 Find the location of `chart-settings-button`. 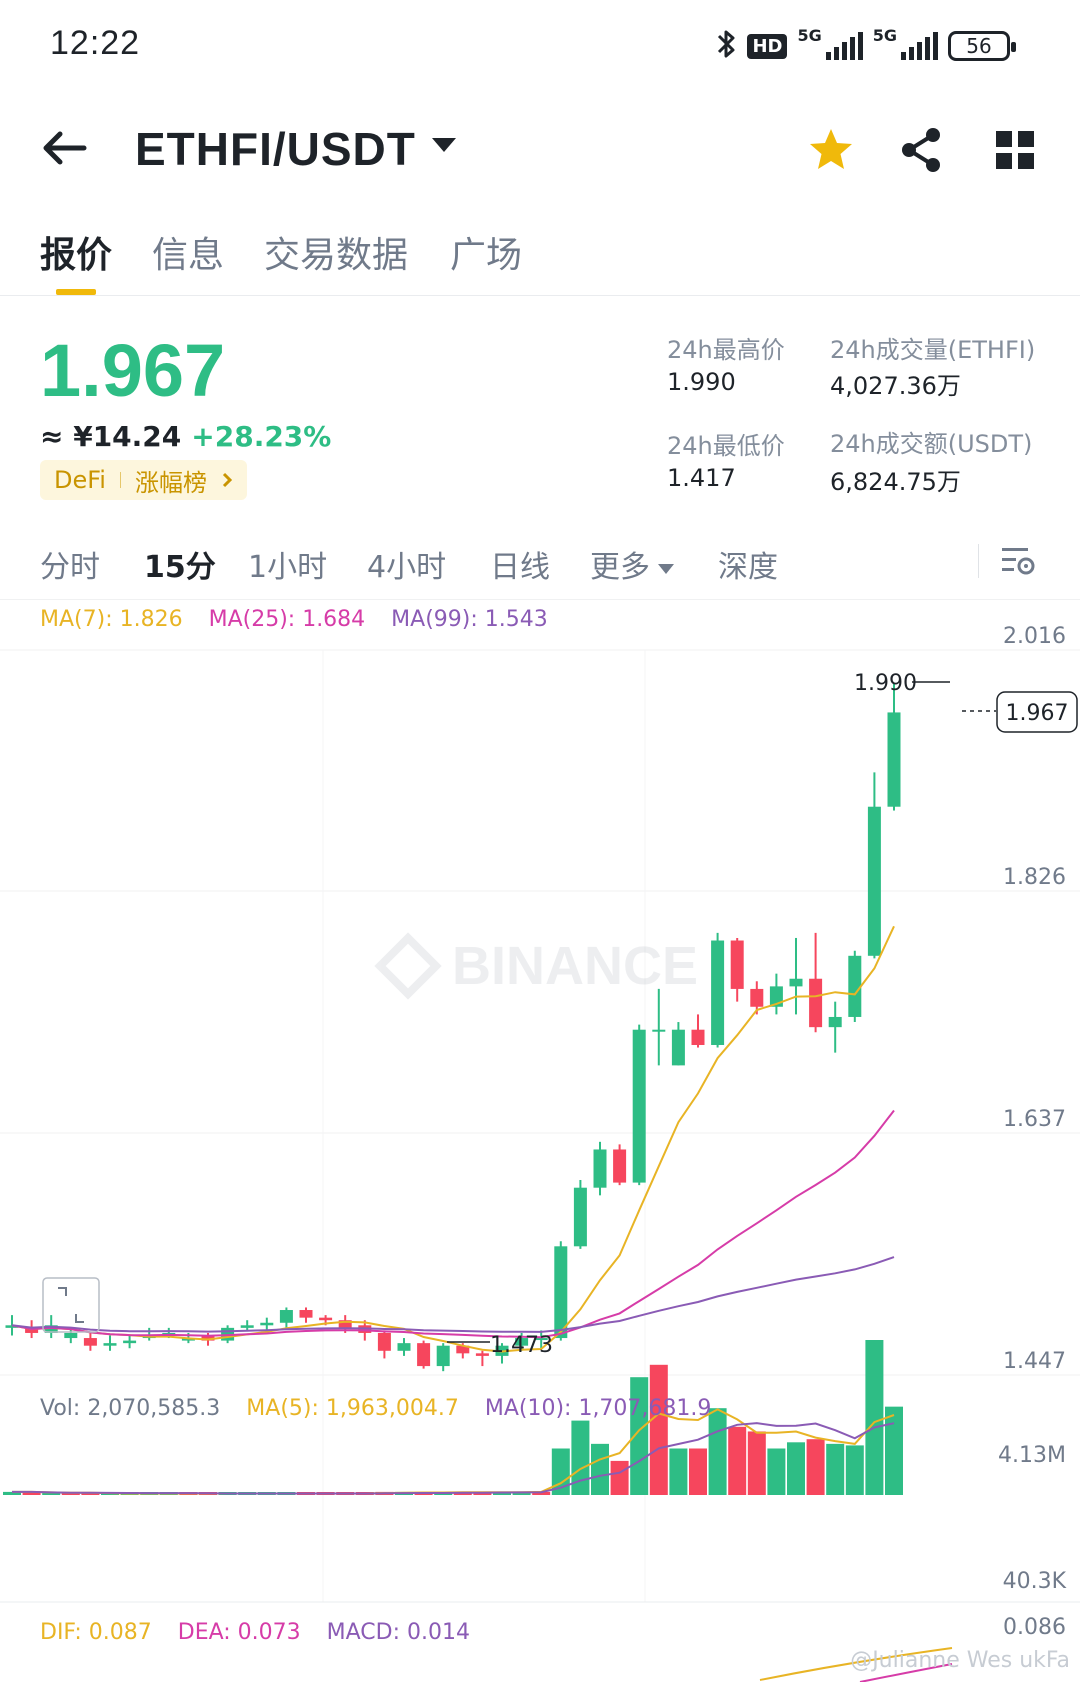

chart-settings-button is located at coordinates (1018, 563).